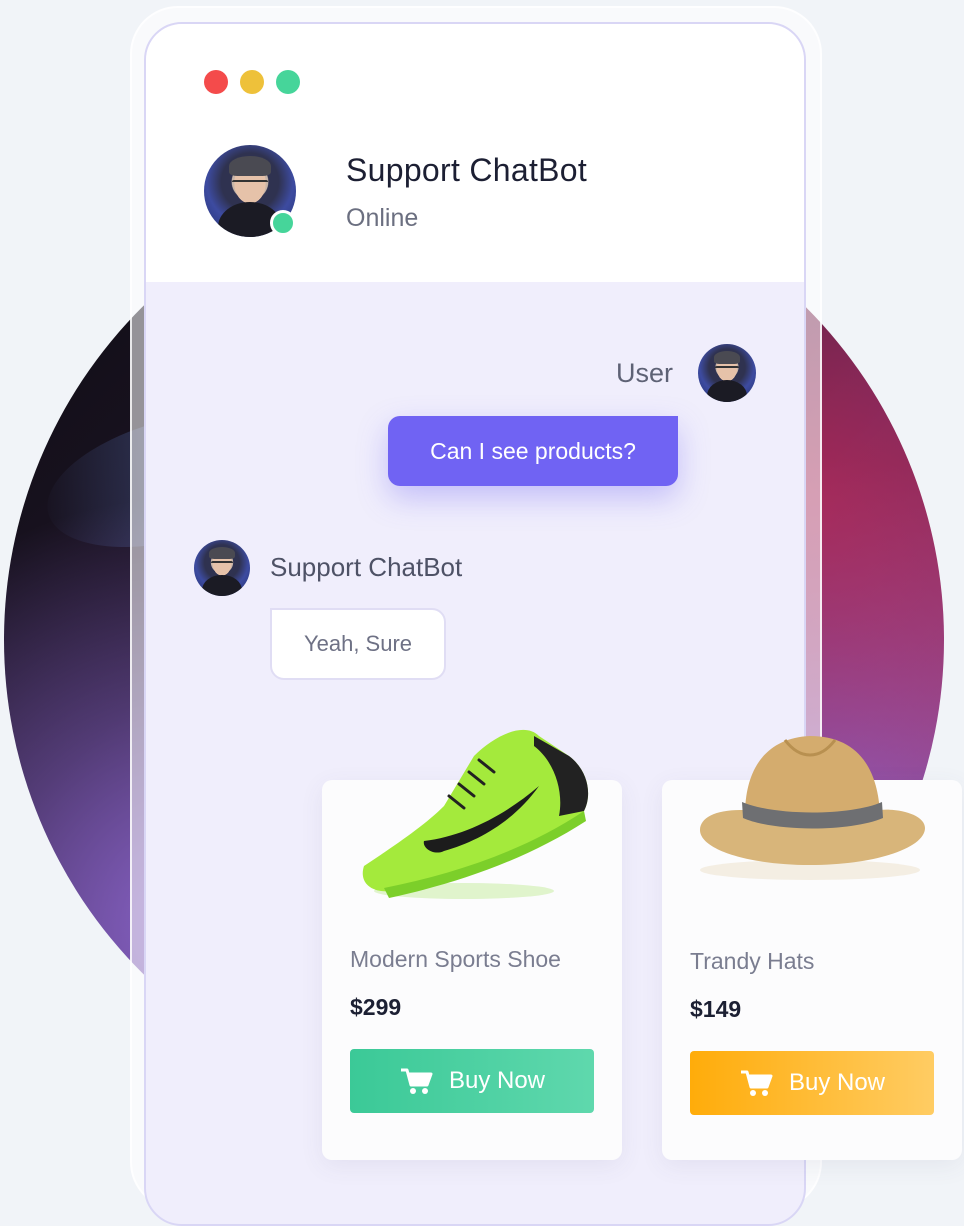 The width and height of the screenshot is (964, 1226). Describe the element at coordinates (533, 451) in the screenshot. I see `user-message-bubble: Can I see products?` at that location.